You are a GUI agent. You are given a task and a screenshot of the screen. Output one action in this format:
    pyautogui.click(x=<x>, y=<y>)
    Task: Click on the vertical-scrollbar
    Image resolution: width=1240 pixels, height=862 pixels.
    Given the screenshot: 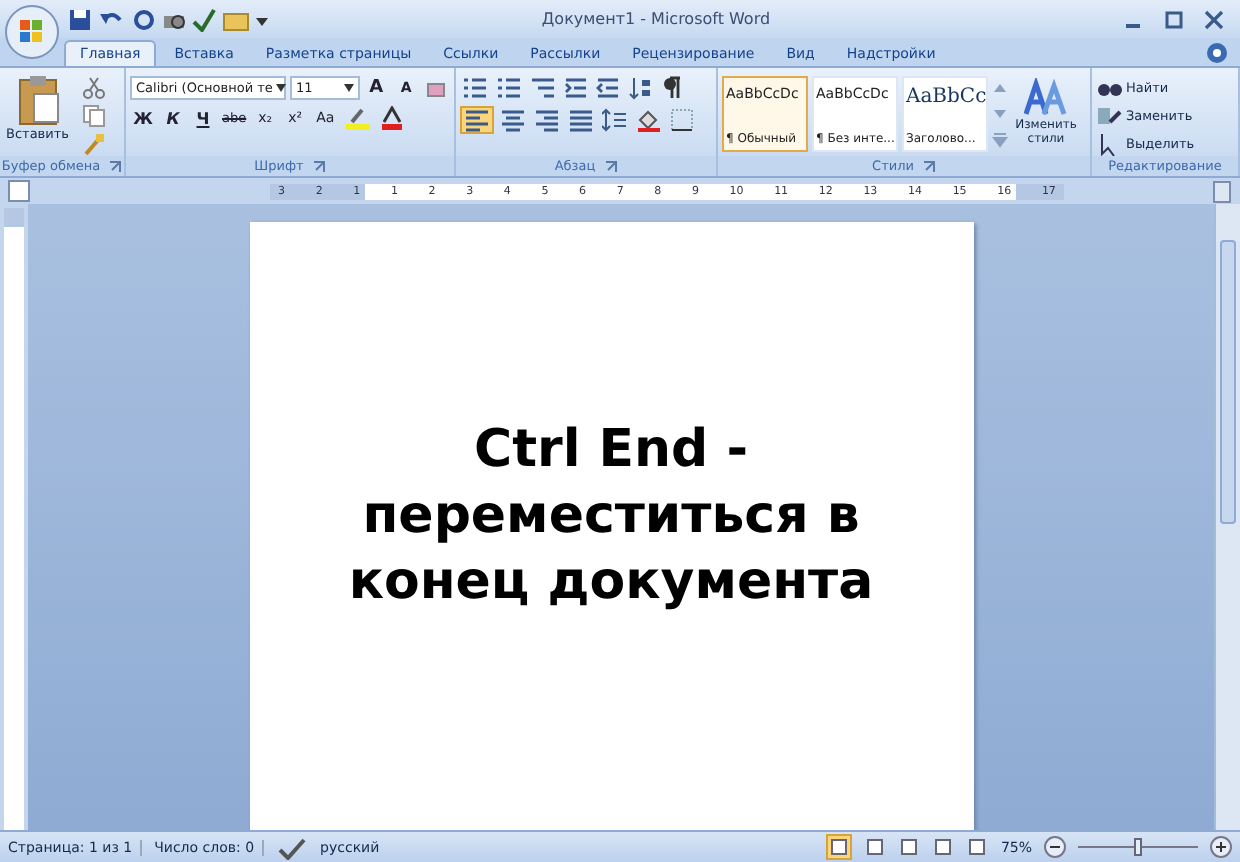 What is the action you would take?
    pyautogui.click(x=1227, y=517)
    